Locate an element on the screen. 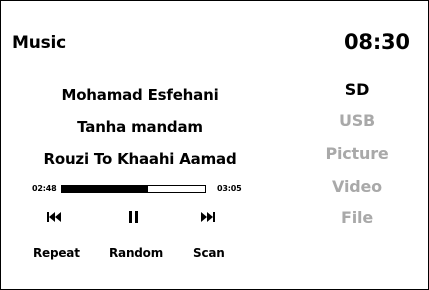  progress-fill is located at coordinates (105, 189).